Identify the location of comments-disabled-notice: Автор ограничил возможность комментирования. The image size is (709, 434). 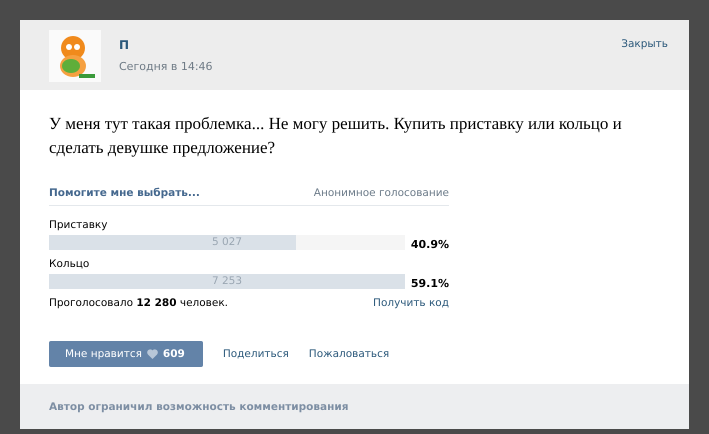
(198, 406).